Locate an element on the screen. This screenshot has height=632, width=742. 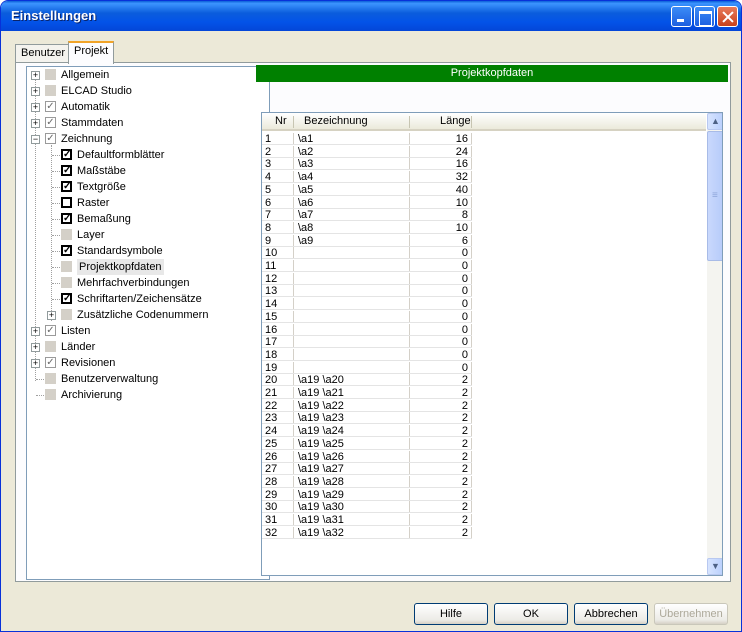
cell-laenge: 24 is located at coordinates (440, 152).